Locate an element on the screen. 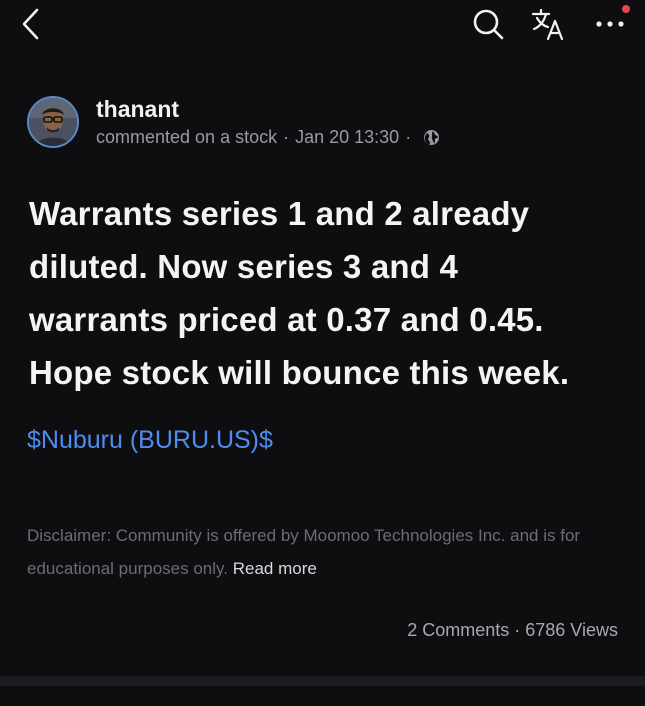  translate-icon is located at coordinates (547, 24).